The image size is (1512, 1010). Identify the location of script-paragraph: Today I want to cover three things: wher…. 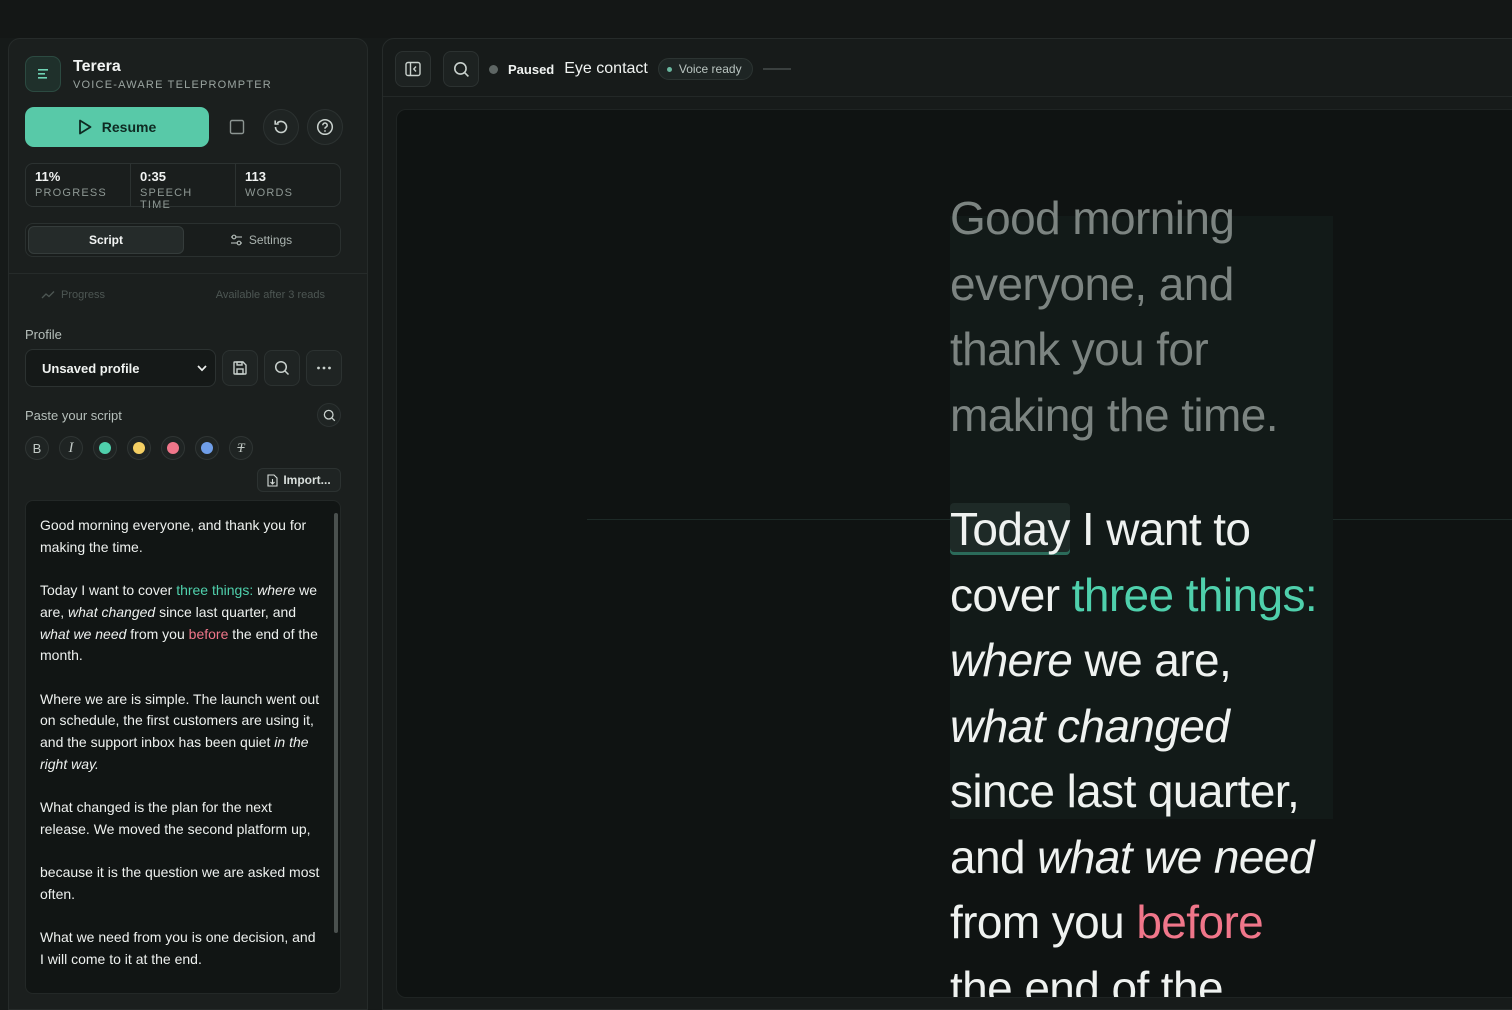
(180, 623).